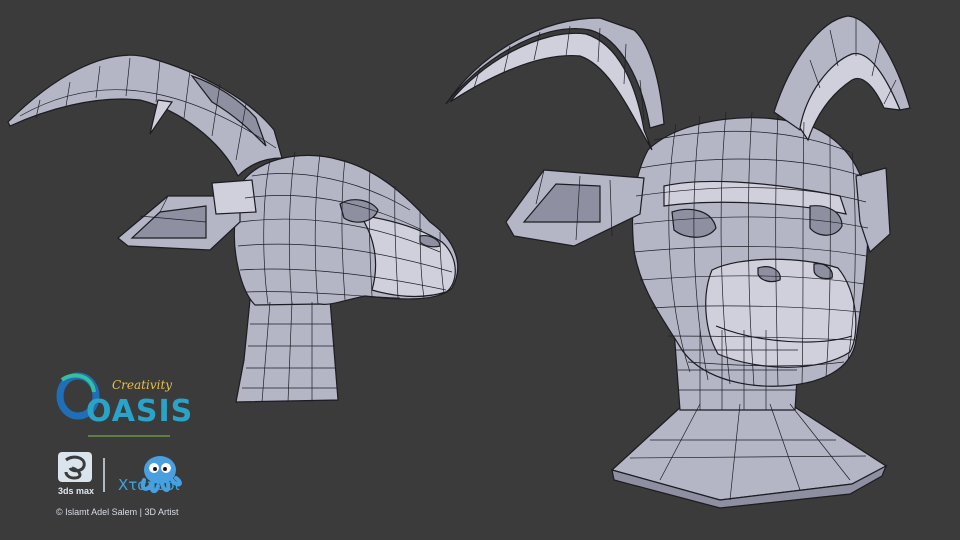 The image size is (960, 540). What do you see at coordinates (142, 385) in the screenshot?
I see `brand-tagline: Creativity` at bounding box center [142, 385].